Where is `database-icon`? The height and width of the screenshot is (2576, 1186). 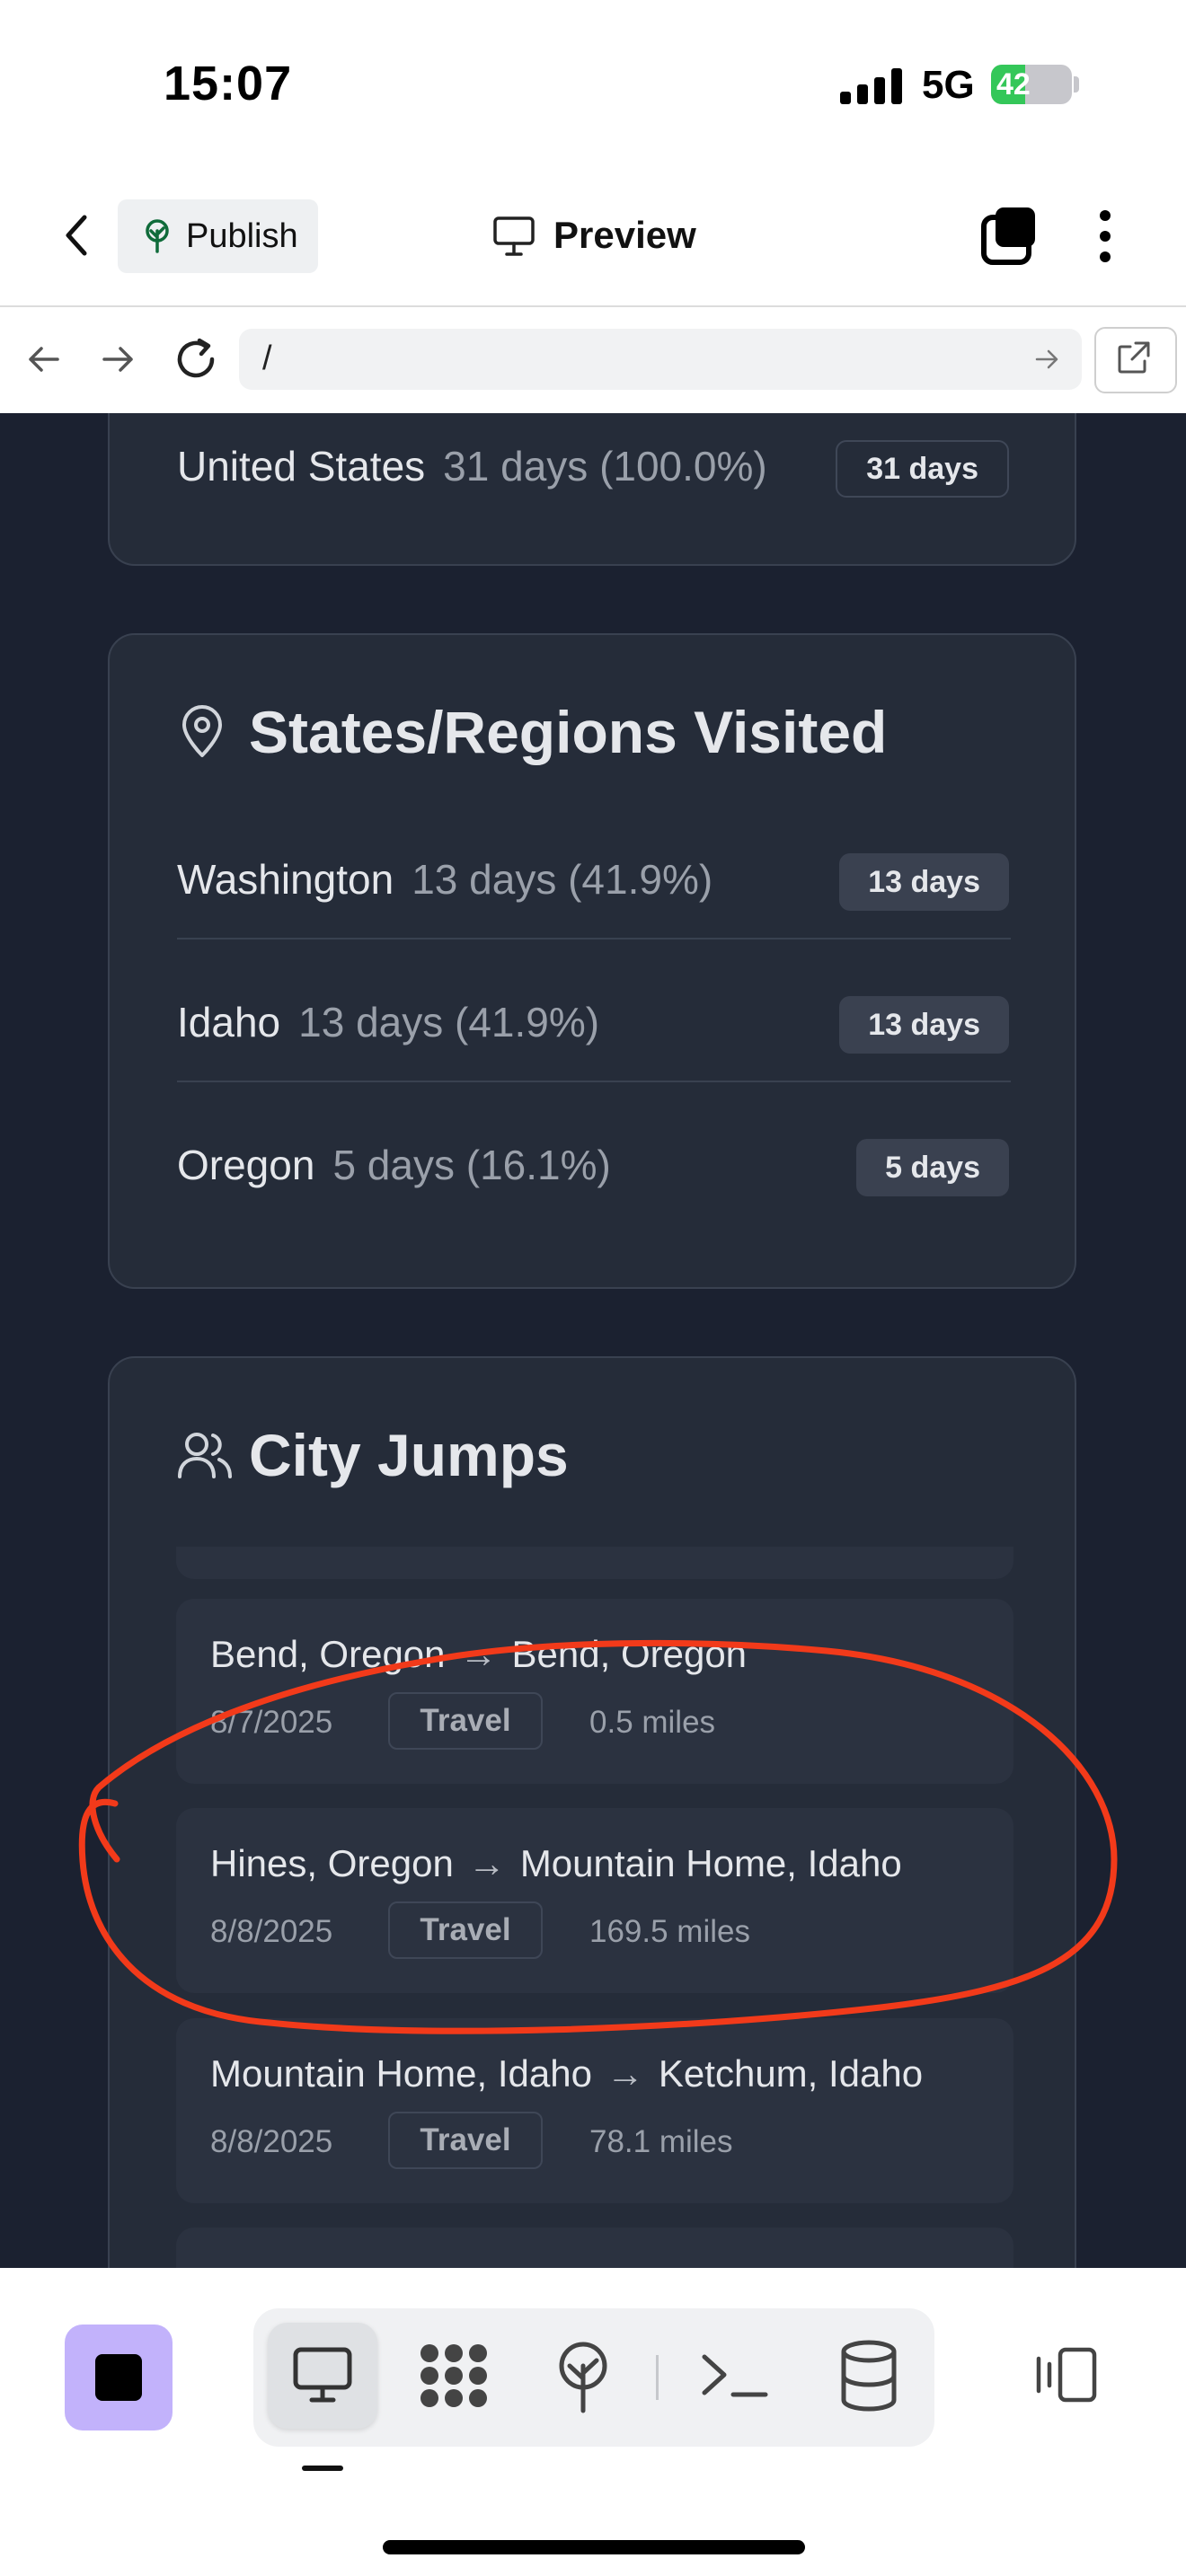 database-icon is located at coordinates (869, 2376).